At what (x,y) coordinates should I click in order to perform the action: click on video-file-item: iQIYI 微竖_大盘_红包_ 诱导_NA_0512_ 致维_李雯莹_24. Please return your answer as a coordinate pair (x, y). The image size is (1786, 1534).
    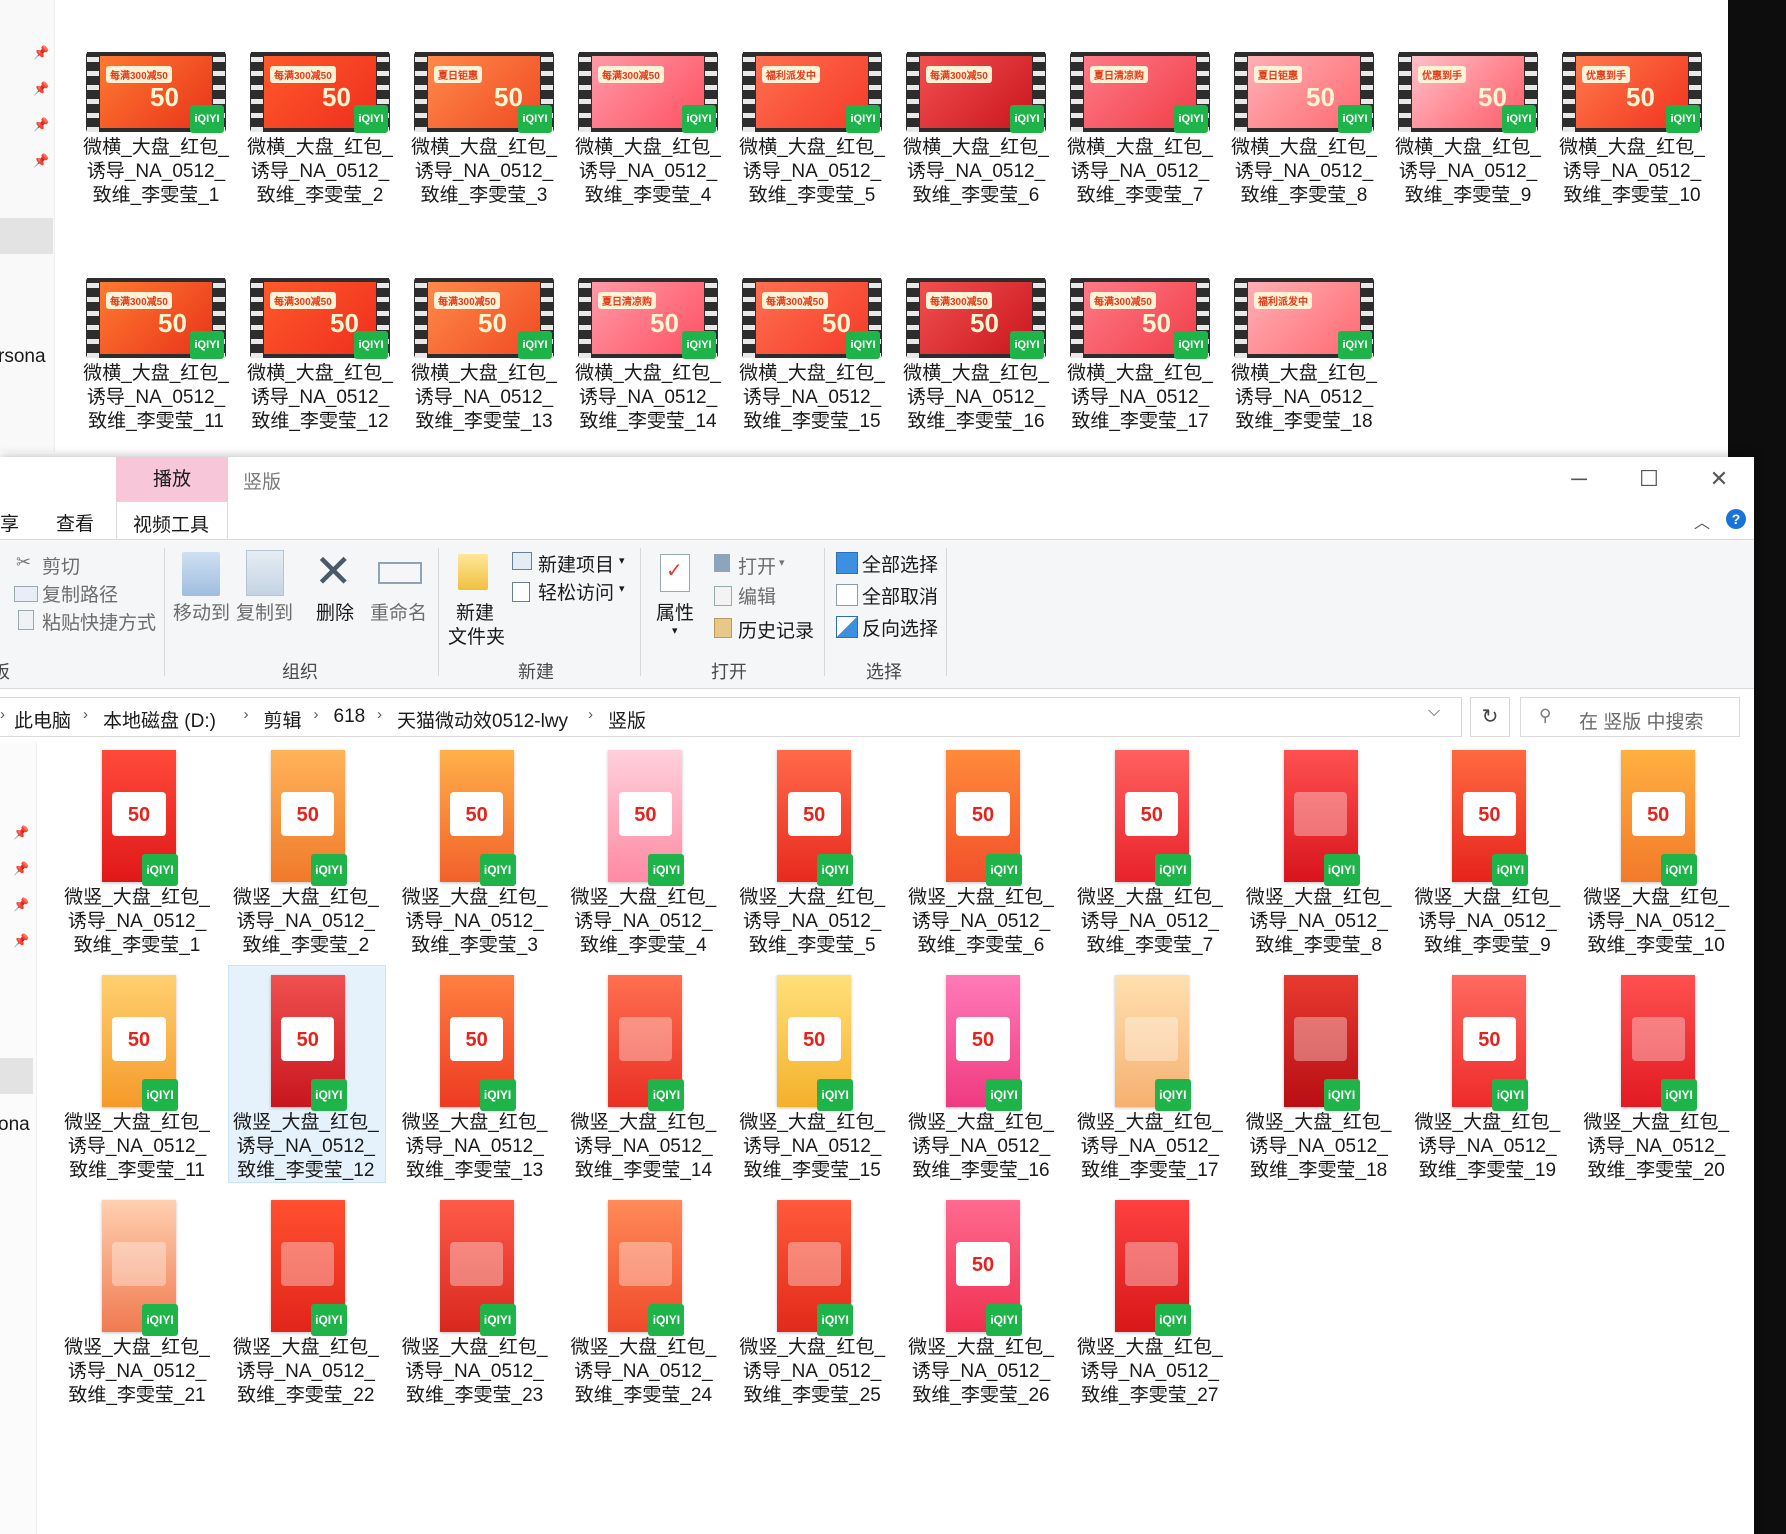
    Looking at the image, I should click on (643, 1305).